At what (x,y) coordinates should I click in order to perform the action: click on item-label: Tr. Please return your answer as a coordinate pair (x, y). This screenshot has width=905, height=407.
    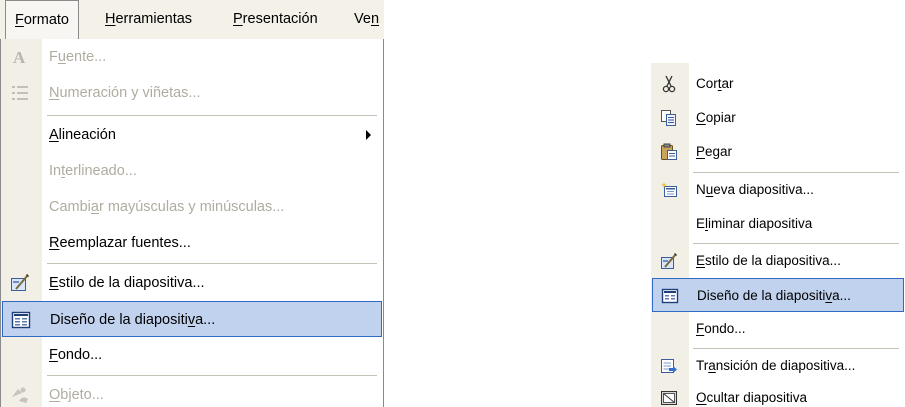
    Looking at the image, I should click on (702, 365).